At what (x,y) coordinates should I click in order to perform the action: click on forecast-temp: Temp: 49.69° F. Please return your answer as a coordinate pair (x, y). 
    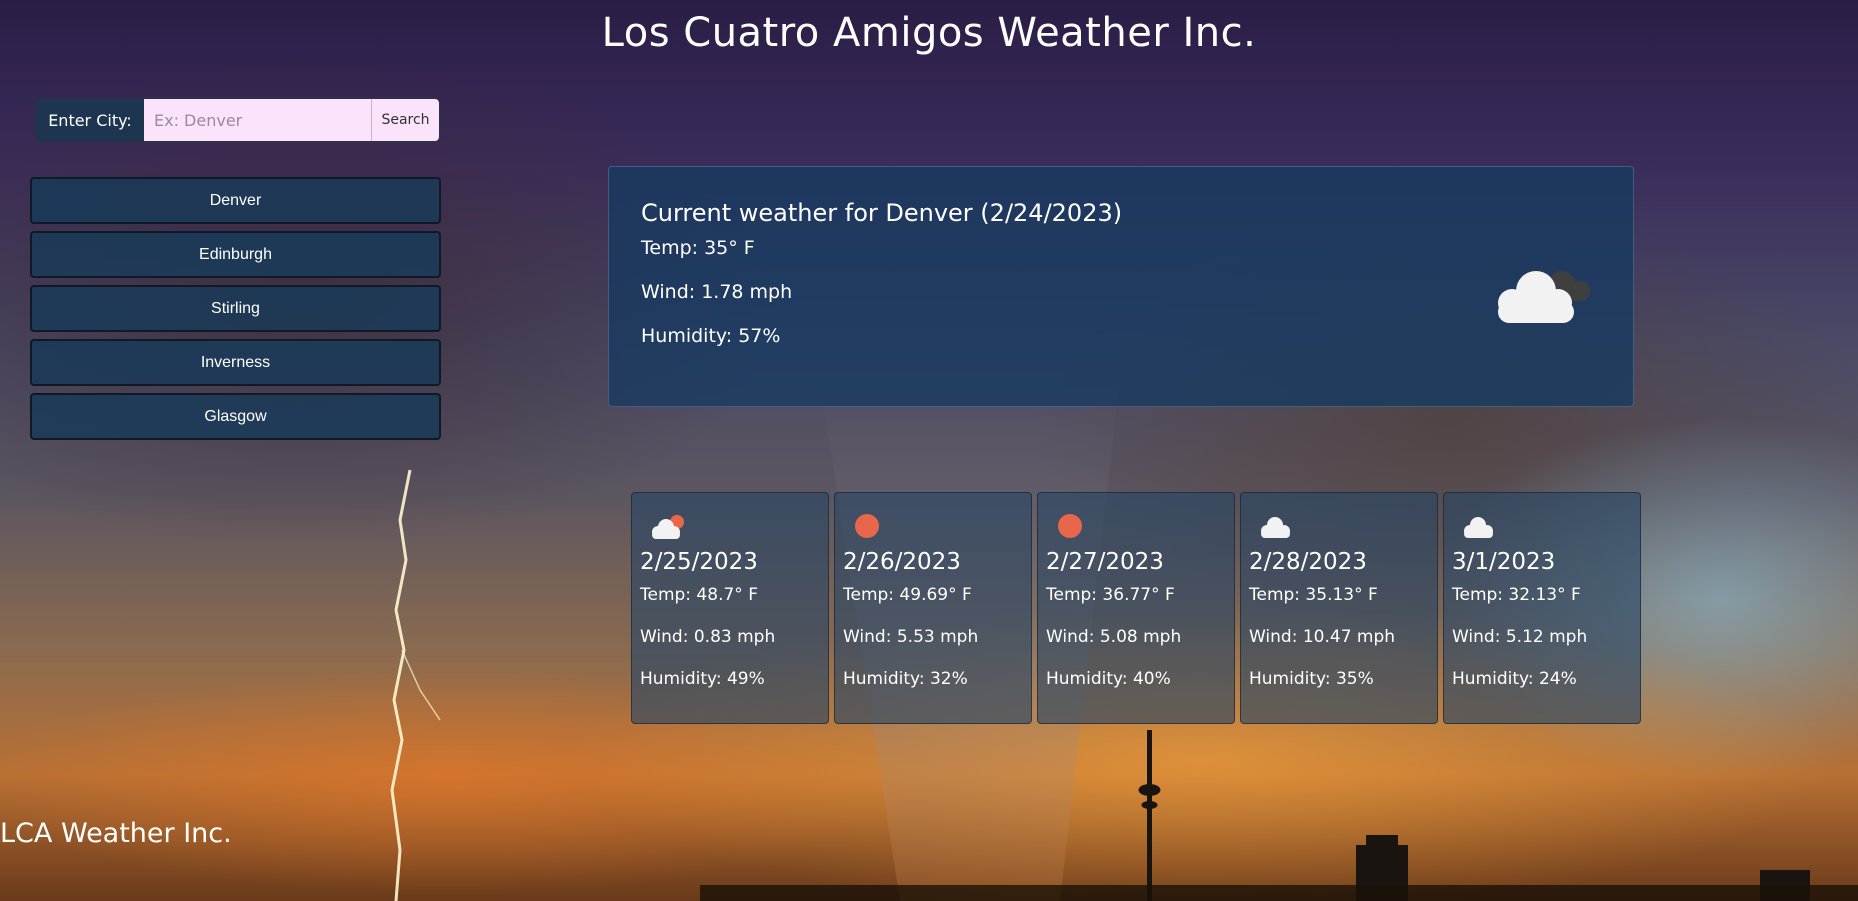
    Looking at the image, I should click on (907, 595).